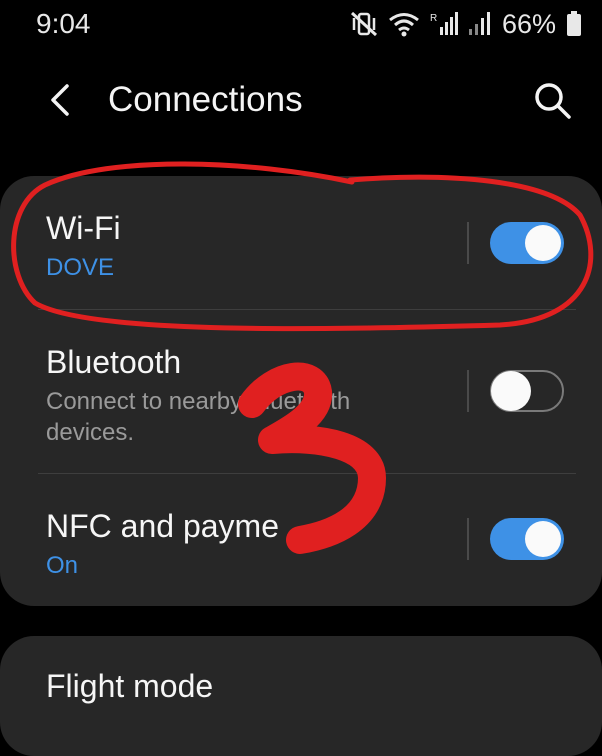 The width and height of the screenshot is (602, 756). I want to click on bluetooth-toggle, so click(527, 391).